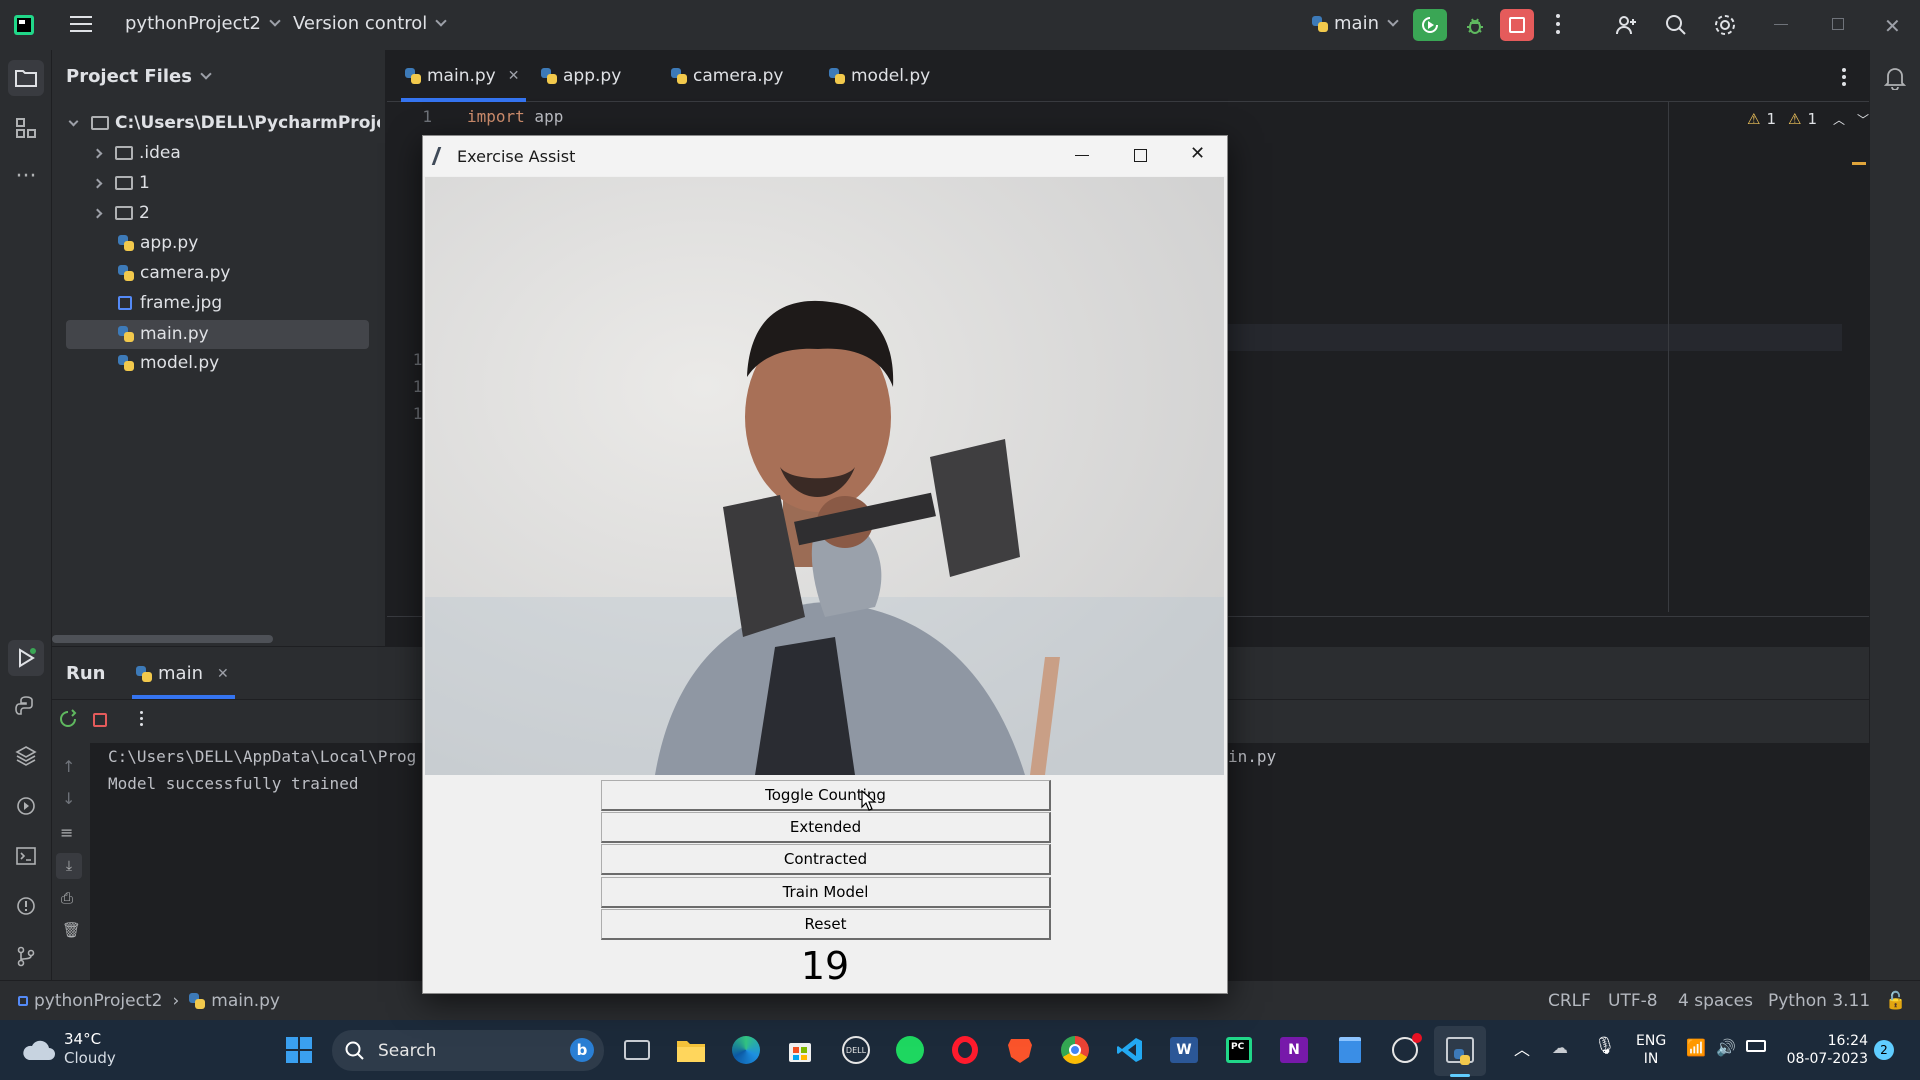  I want to click on scroll-to-end-icon: ⤓, so click(69, 866).